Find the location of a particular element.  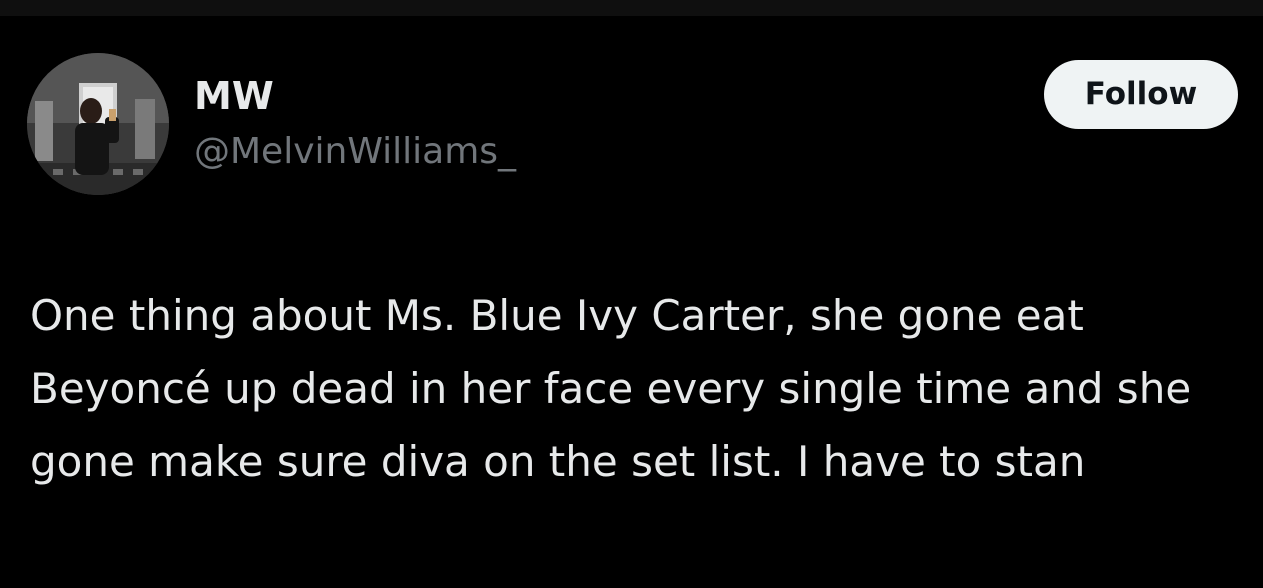

follow-button: Follow is located at coordinates (1141, 94).